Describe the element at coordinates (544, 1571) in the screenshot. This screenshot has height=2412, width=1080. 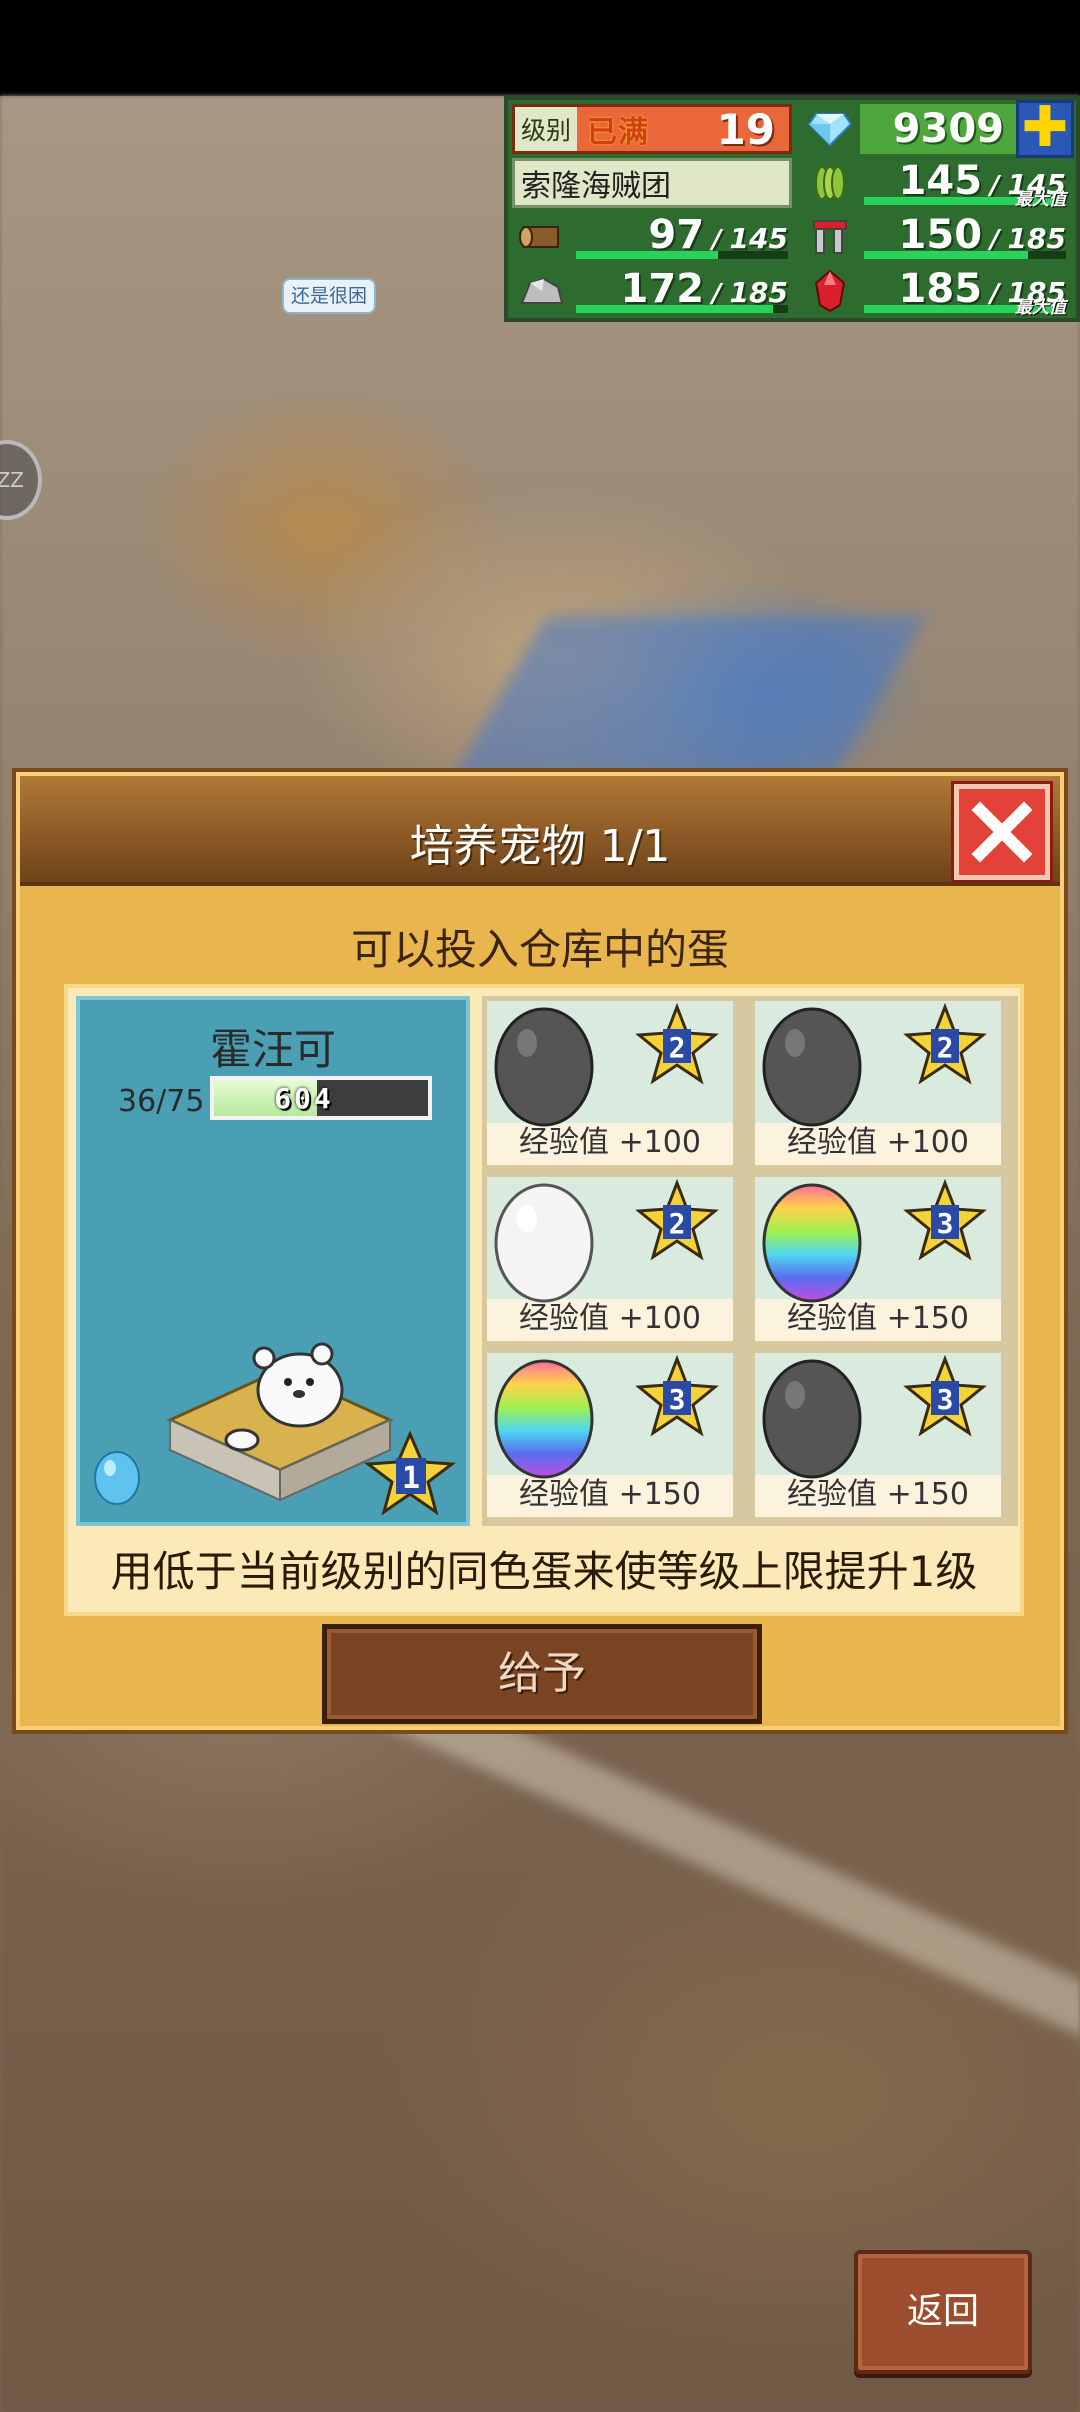
I see `upgrade-hint-text: 用低于当前级别的同色蛋来使等级上限提升1级` at that location.